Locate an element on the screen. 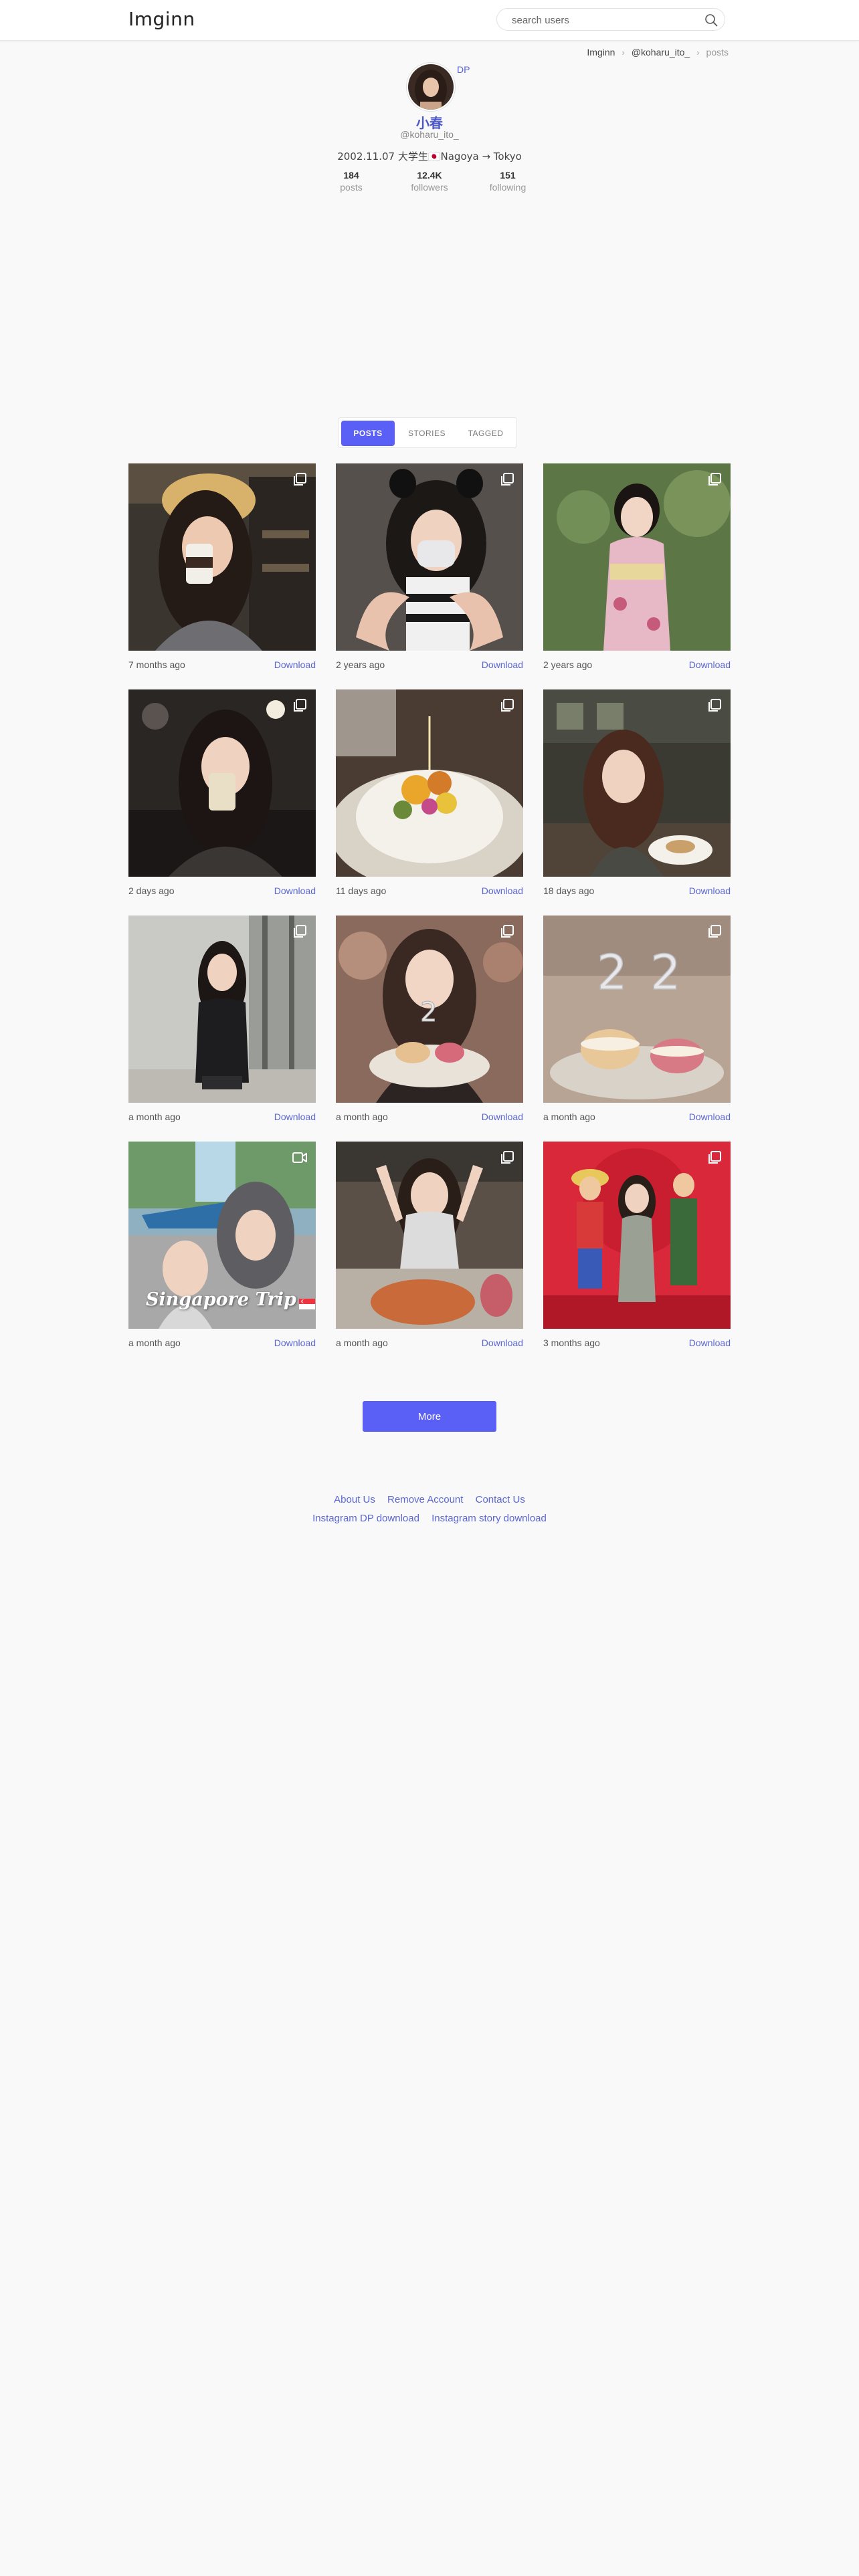 The image size is (859, 2576). load-more-button: More is located at coordinates (429, 1416).